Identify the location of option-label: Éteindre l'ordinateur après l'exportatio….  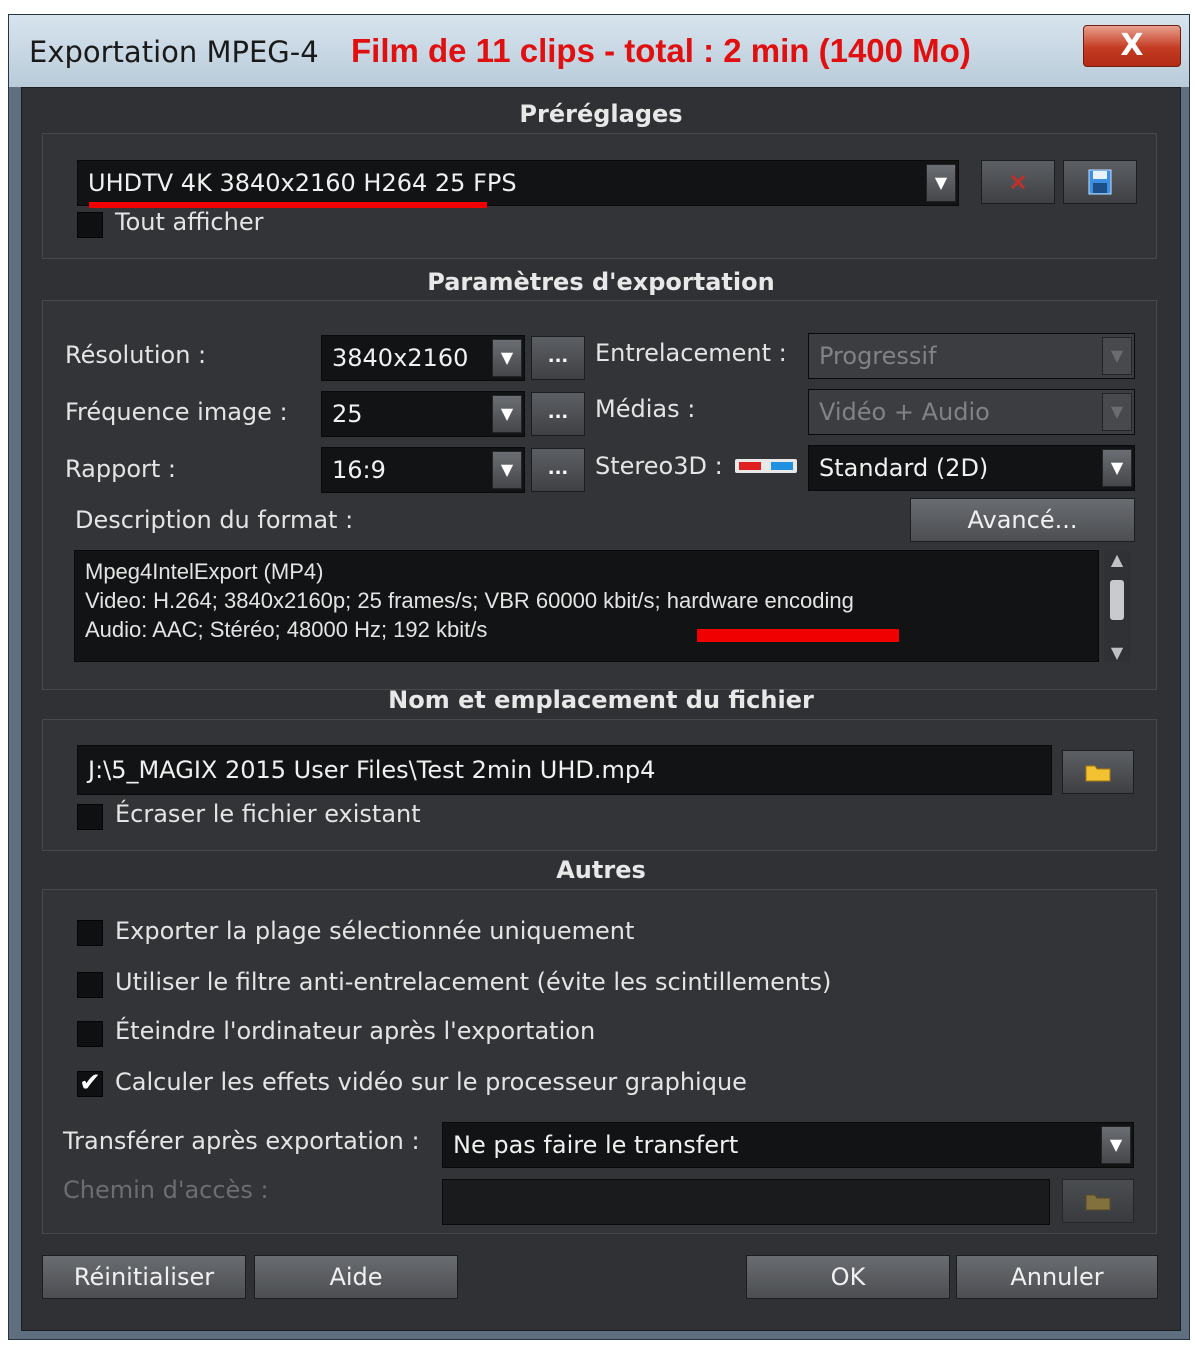
(355, 1031).